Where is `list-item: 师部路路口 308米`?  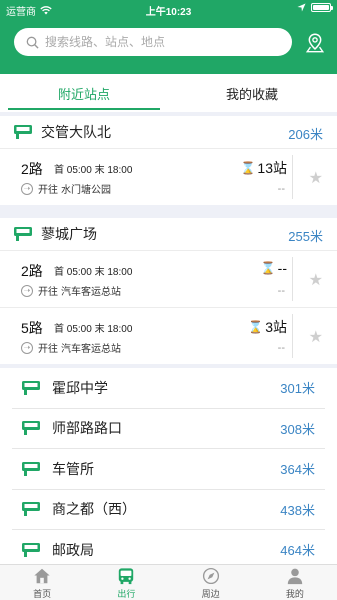 list-item: 师部路路口 308米 is located at coordinates (168, 429).